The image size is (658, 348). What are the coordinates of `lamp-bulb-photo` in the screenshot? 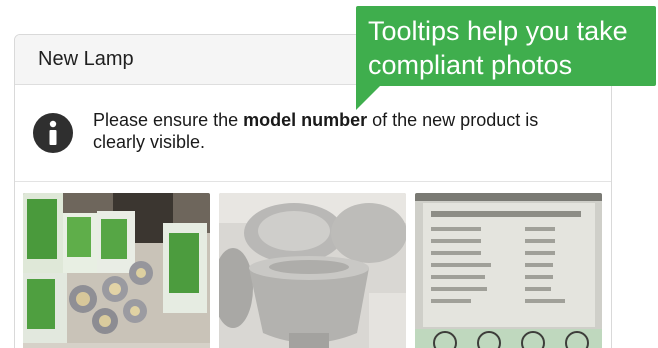 It's located at (312, 270).